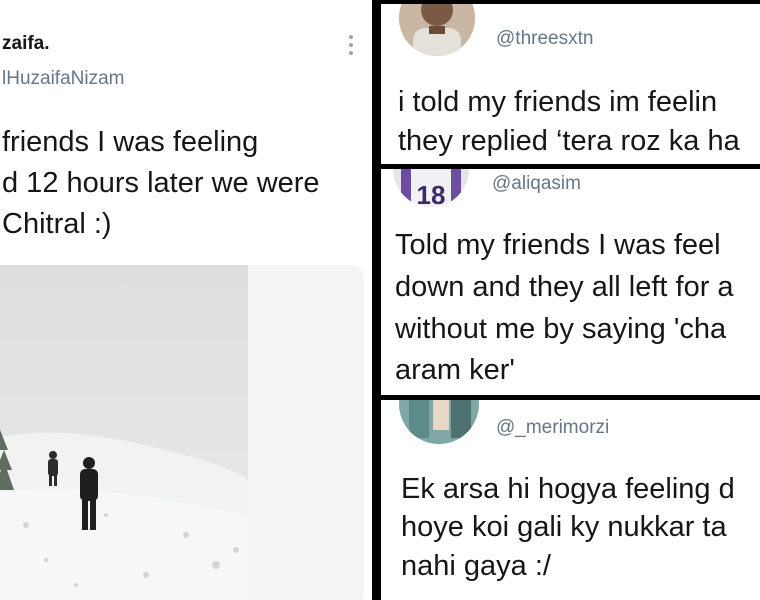 Image resolution: width=760 pixels, height=600 pixels. Describe the element at coordinates (57, 224) in the screenshot. I see `tweet-text-line-3: Chitral :)` at that location.